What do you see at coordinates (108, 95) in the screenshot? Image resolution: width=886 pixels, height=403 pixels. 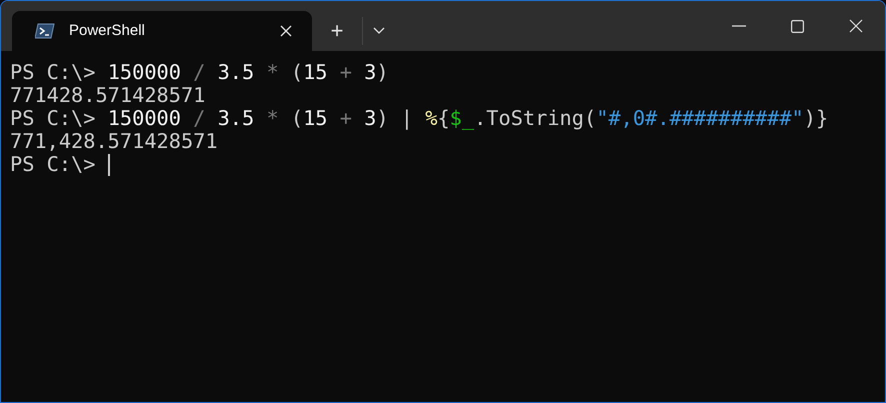 I see `output-text: 771428.571428571` at bounding box center [108, 95].